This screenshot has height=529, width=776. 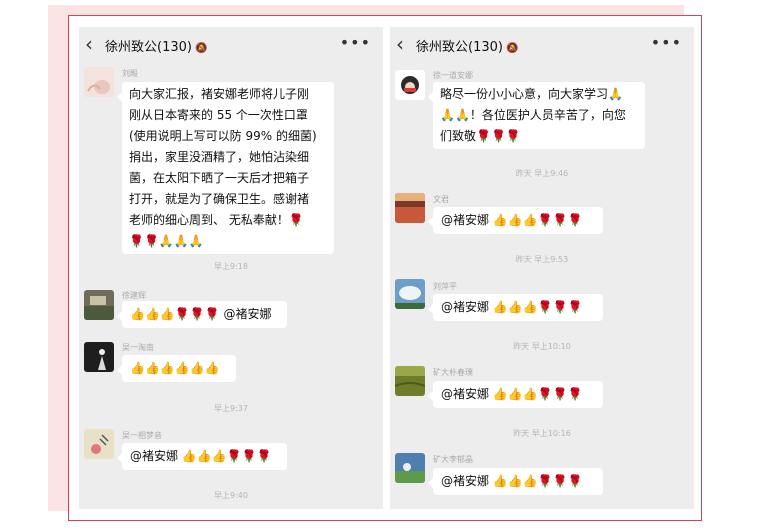 I want to click on sender-name: 徐一道安娜, so click(x=453, y=75).